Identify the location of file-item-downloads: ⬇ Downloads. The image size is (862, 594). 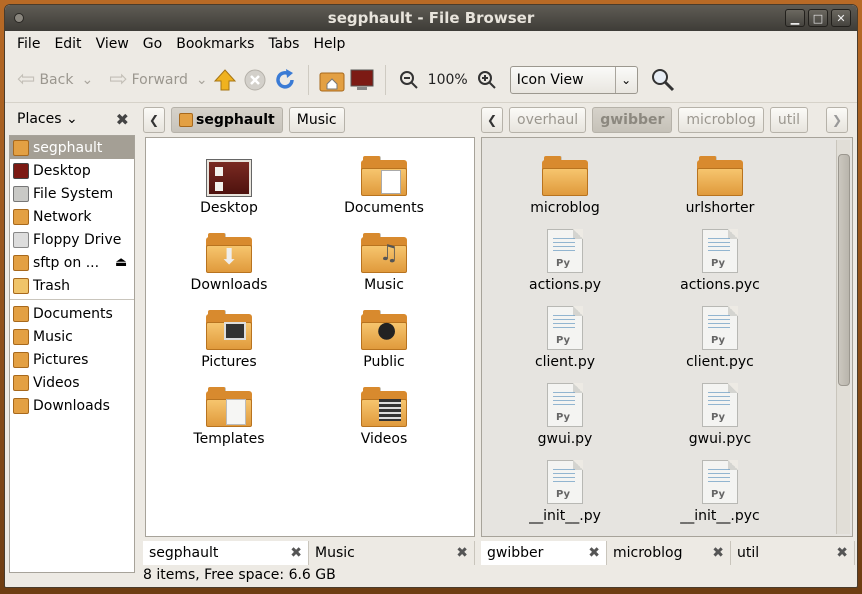
(229, 261).